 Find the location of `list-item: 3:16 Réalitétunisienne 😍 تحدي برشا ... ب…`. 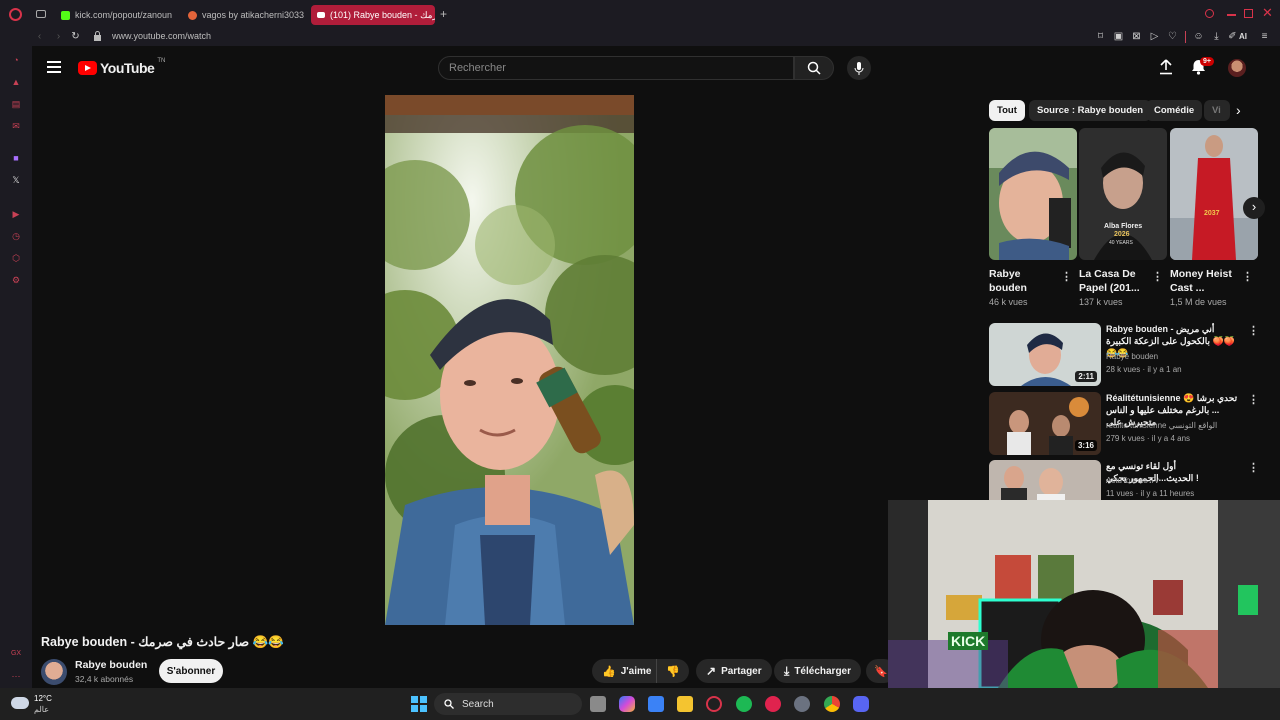

list-item: 3:16 Réalitétunisienne 😍 تحدي برشا ... ب… is located at coordinates (1124, 423).